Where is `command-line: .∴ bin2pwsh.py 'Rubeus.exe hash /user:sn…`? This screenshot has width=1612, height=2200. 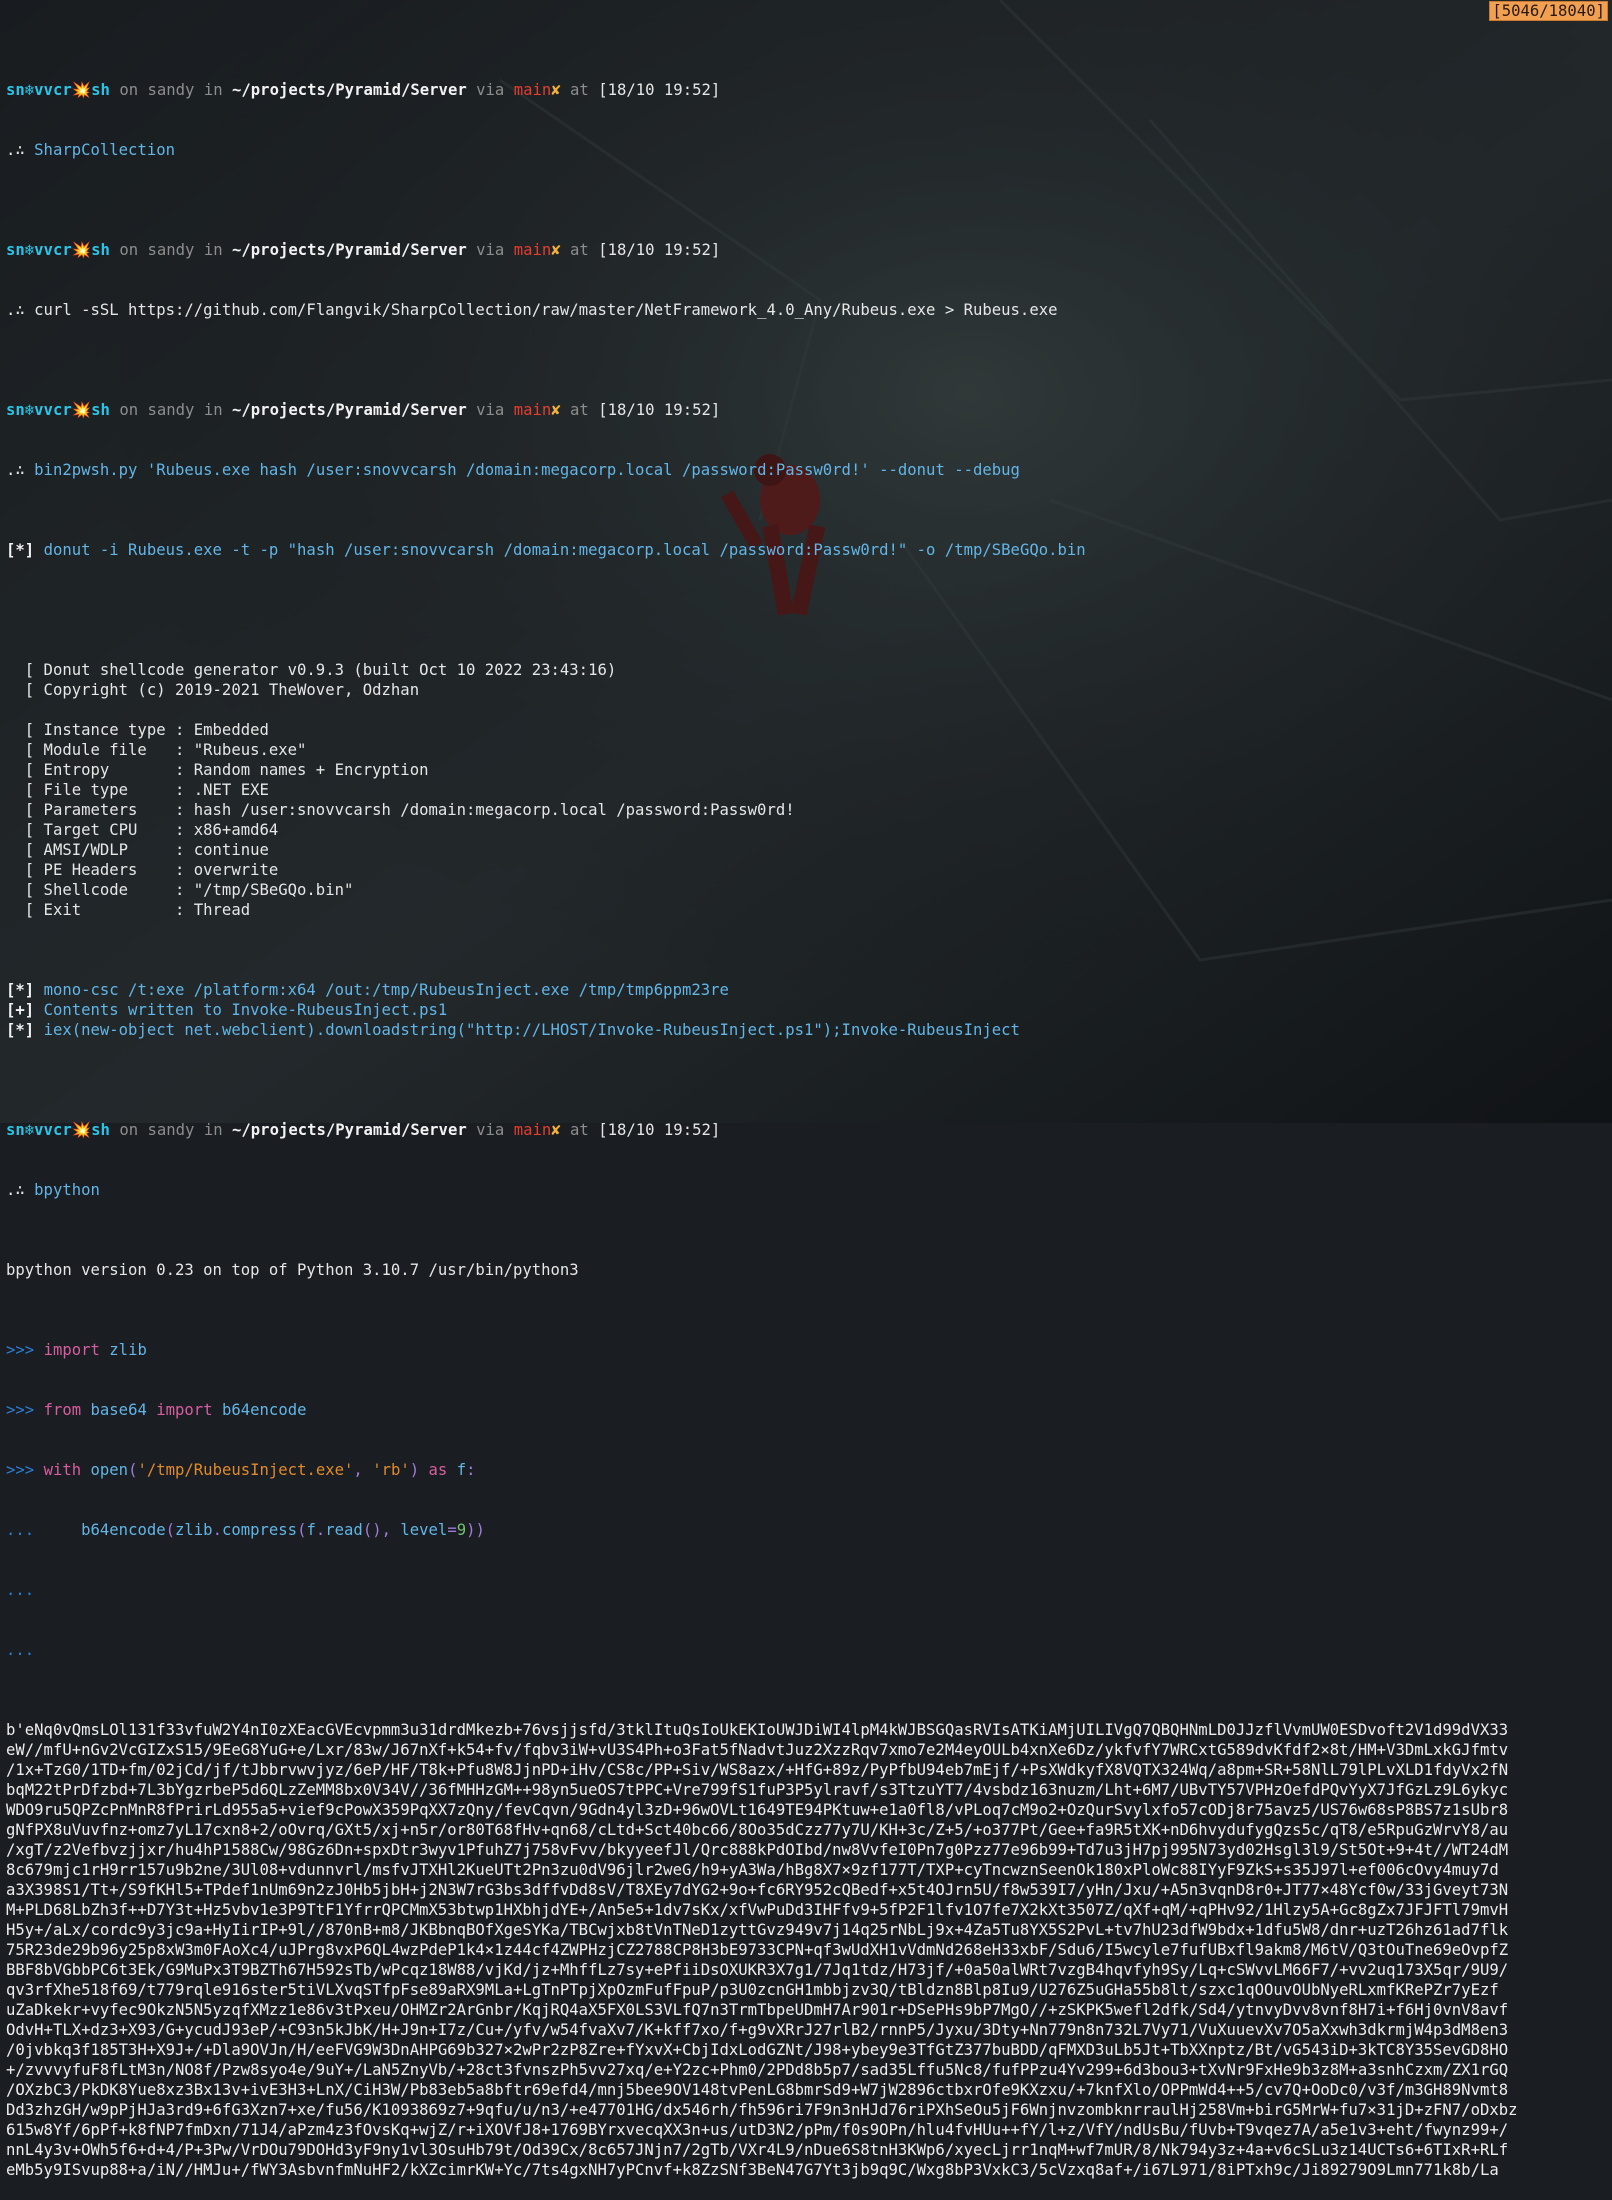
command-line: .∴ bin2pwsh.py 'Rubeus.exe hash /user:sn… is located at coordinates (513, 470).